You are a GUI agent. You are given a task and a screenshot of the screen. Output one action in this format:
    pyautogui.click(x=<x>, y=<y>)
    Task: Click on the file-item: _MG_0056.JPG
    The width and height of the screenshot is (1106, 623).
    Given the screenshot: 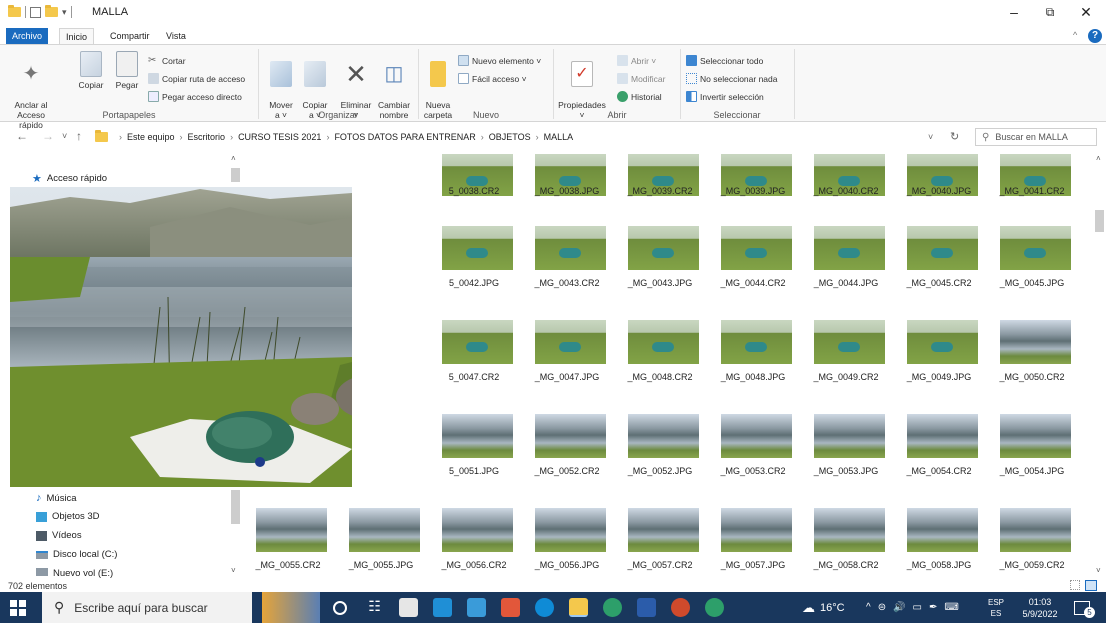 What is the action you would take?
    pyautogui.click(x=567, y=544)
    